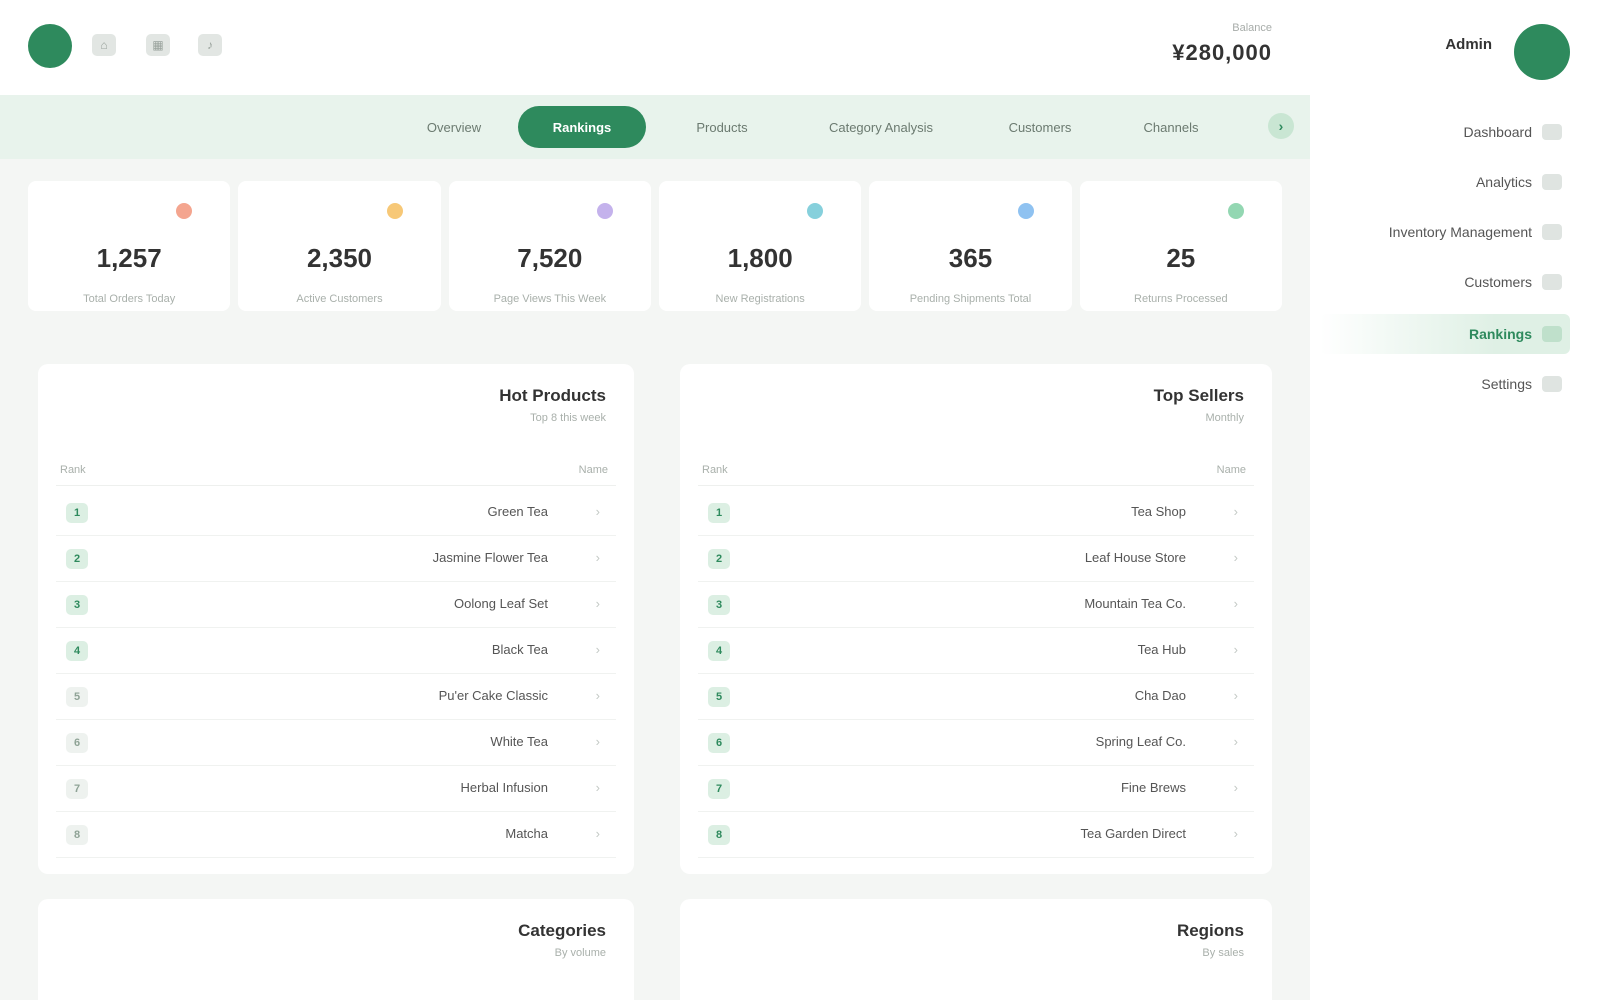  Describe the element at coordinates (519, 741) in the screenshot. I see `row-name: White Tea` at that location.